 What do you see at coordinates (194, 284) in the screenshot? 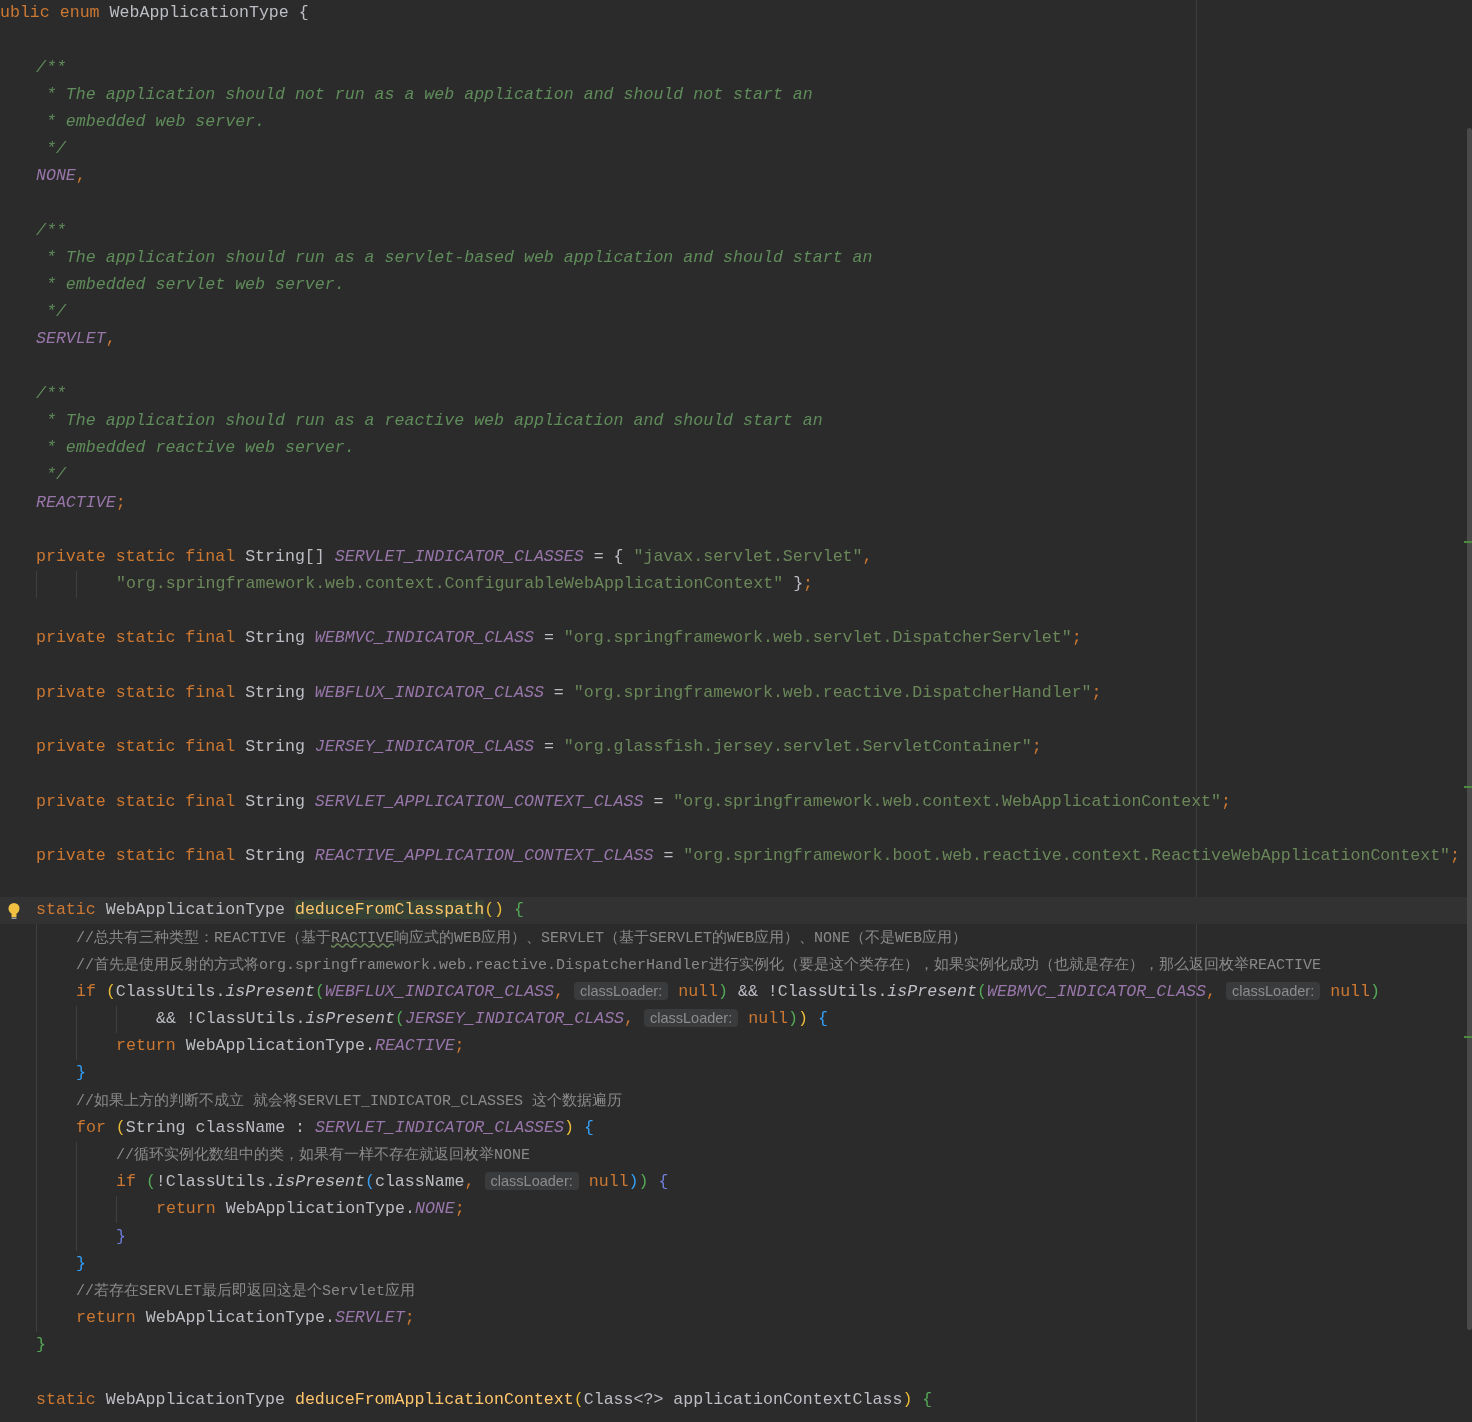
I see `doc-comment: * embedded servlet web server.` at bounding box center [194, 284].